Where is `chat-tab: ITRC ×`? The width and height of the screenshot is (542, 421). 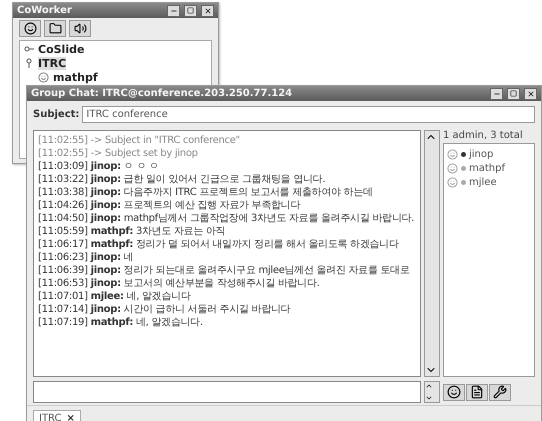 chat-tab: ITRC × is located at coordinates (57, 415).